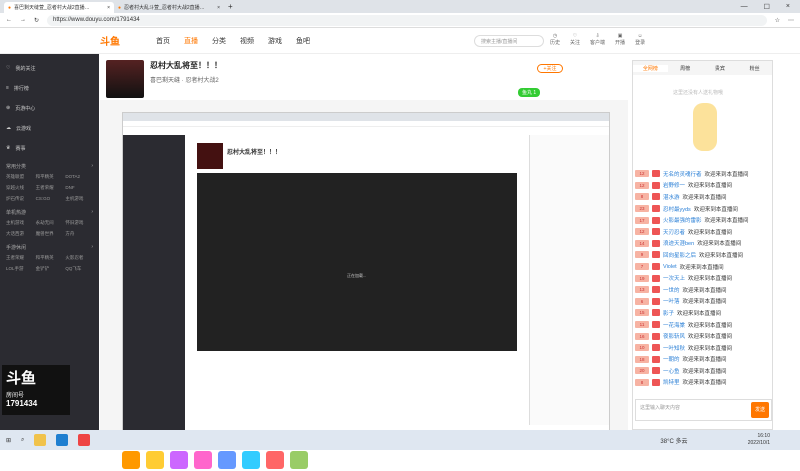 Image resolution: width=800 pixels, height=471 pixels. Describe the element at coordinates (20, 188) in the screenshot. I see `category-link: 穿越火线` at that location.